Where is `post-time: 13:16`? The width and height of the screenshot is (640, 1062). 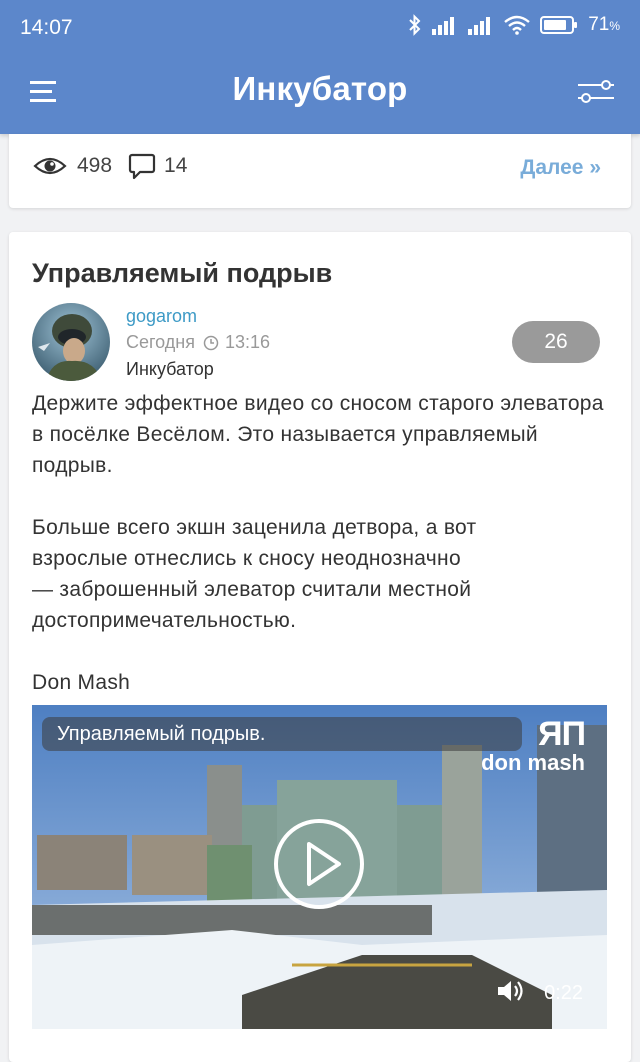
post-time: 13:16 is located at coordinates (248, 342).